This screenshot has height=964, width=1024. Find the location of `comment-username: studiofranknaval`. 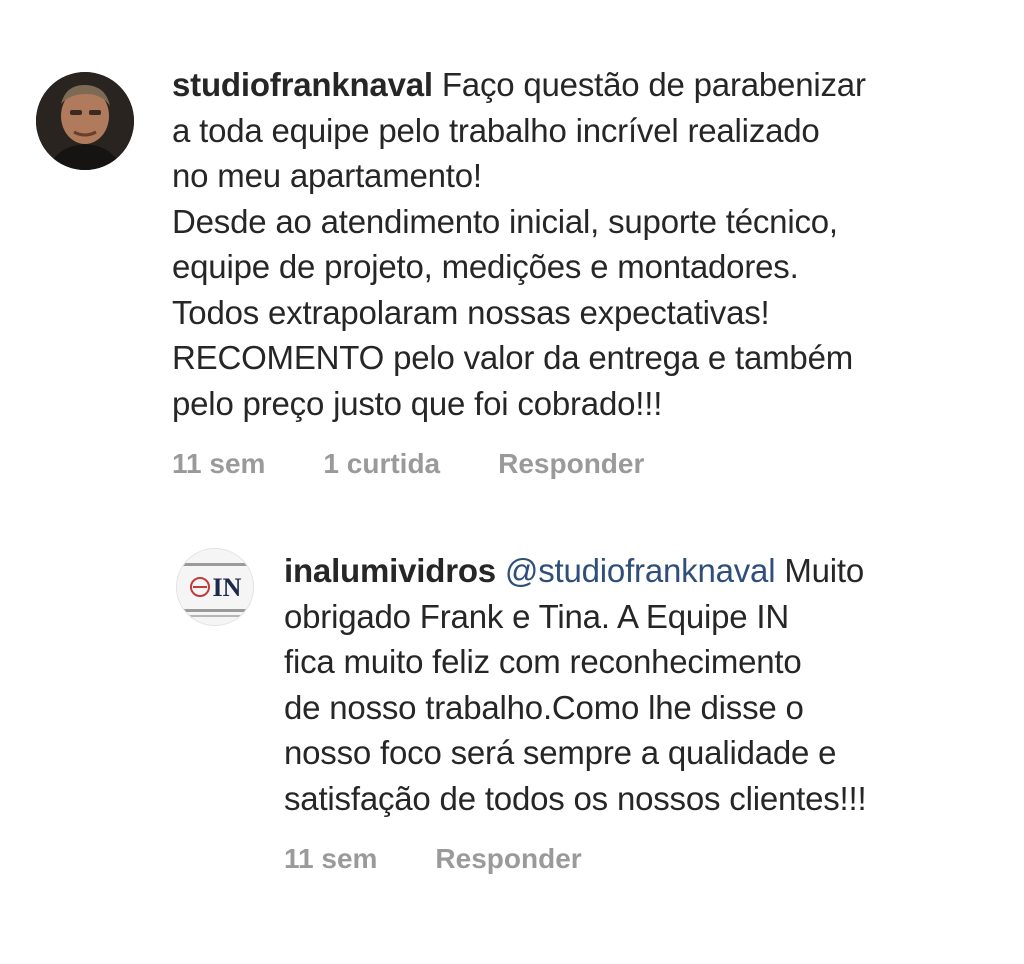

comment-username: studiofranknaval is located at coordinates (302, 84).